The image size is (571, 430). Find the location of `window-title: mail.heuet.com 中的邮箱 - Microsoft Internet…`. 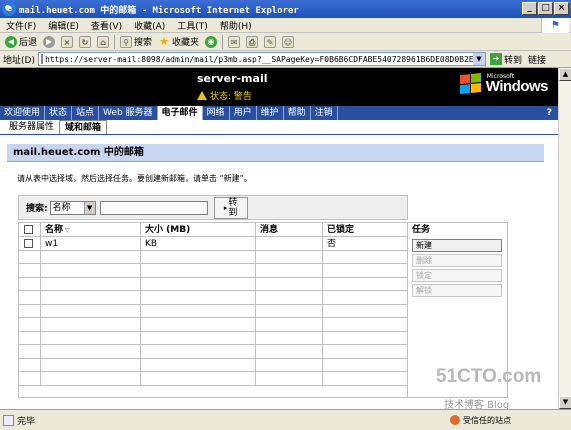

window-title: mail.heuet.com 中的邮箱 - Microsoft Internet… is located at coordinates (159, 10).